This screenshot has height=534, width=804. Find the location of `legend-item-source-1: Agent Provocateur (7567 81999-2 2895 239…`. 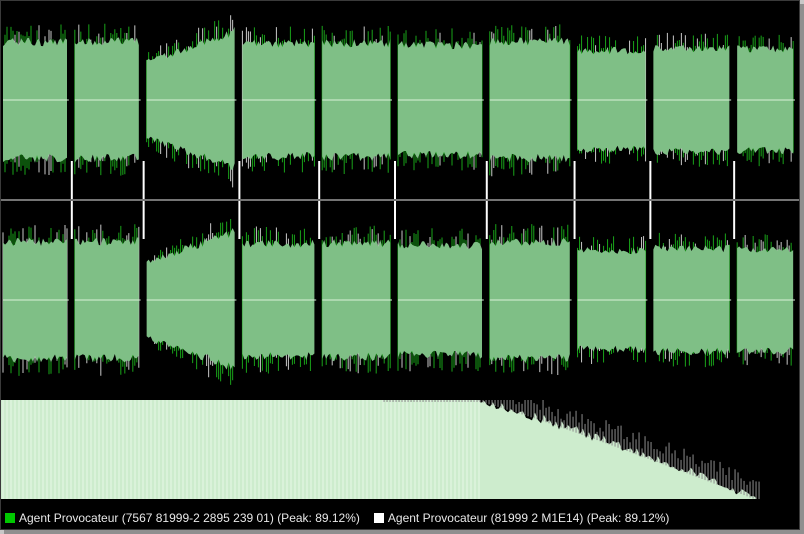

legend-item-source-1: Agent Provocateur (7567 81999-2 2895 239… is located at coordinates (182, 518).